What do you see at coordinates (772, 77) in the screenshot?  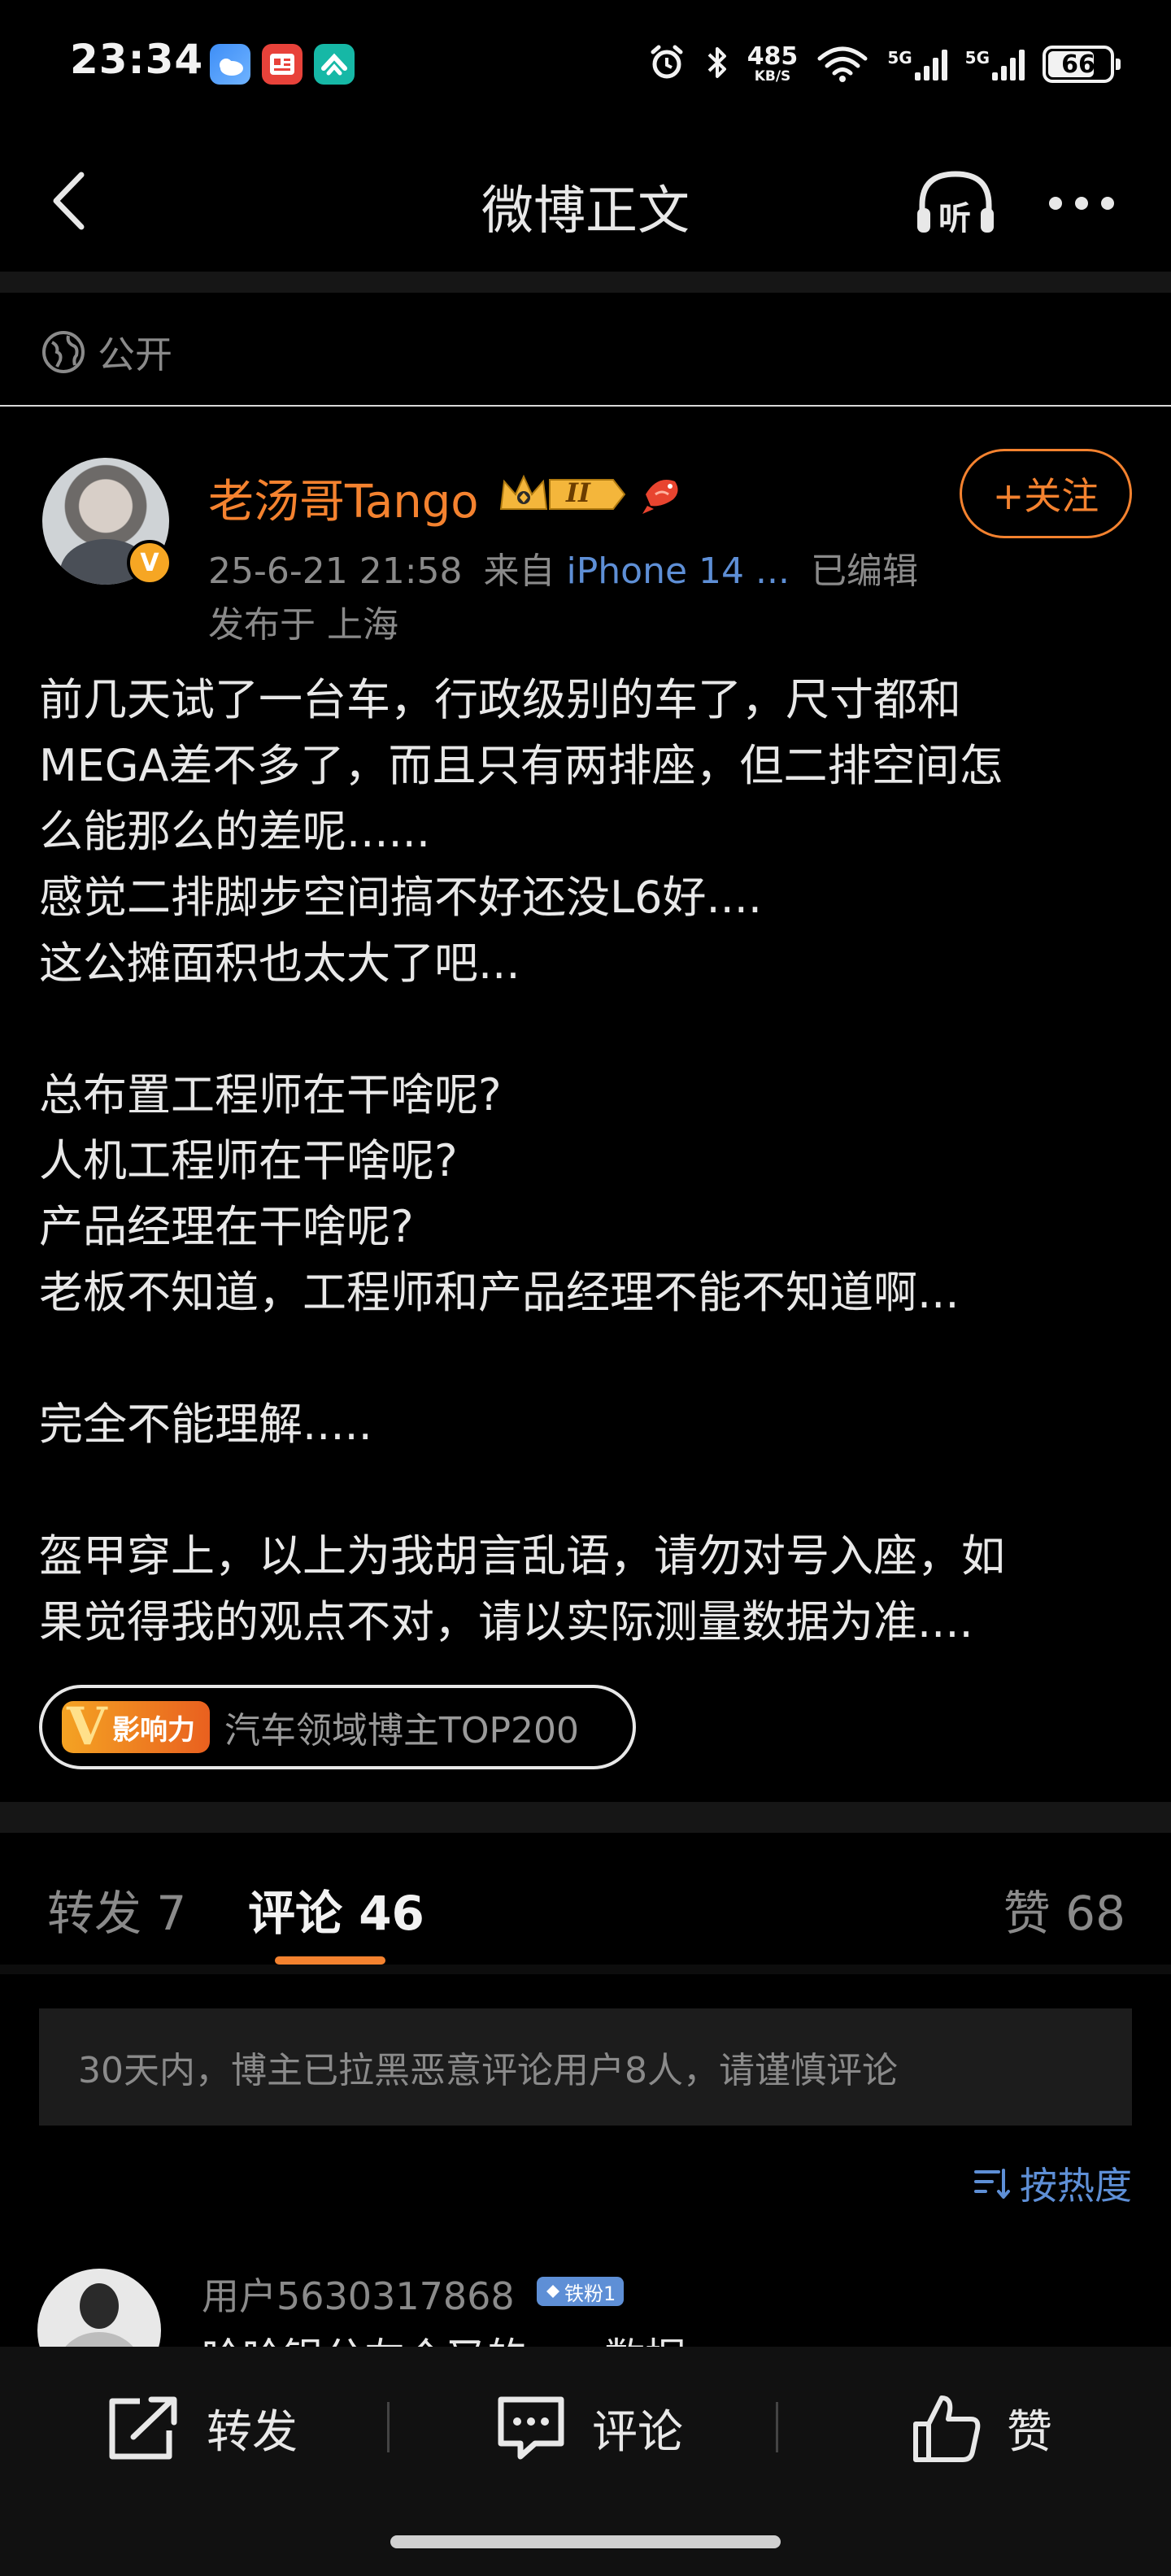 I see `net-speed-unit: KB/S` at bounding box center [772, 77].